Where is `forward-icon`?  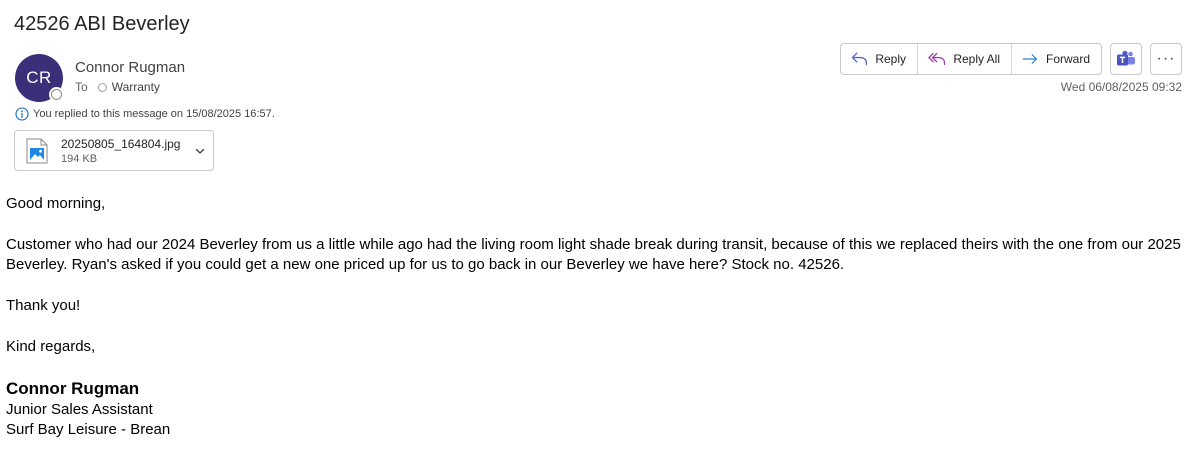
forward-icon is located at coordinates (1030, 59).